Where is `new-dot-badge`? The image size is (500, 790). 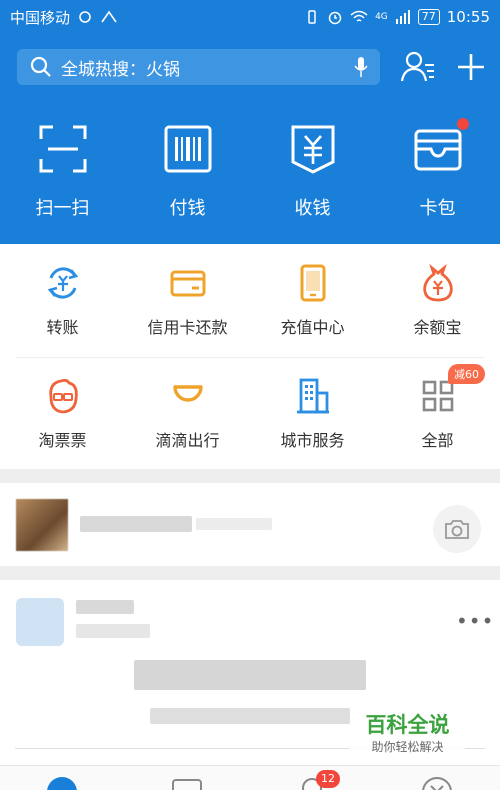
new-dot-badge is located at coordinates (462, 124).